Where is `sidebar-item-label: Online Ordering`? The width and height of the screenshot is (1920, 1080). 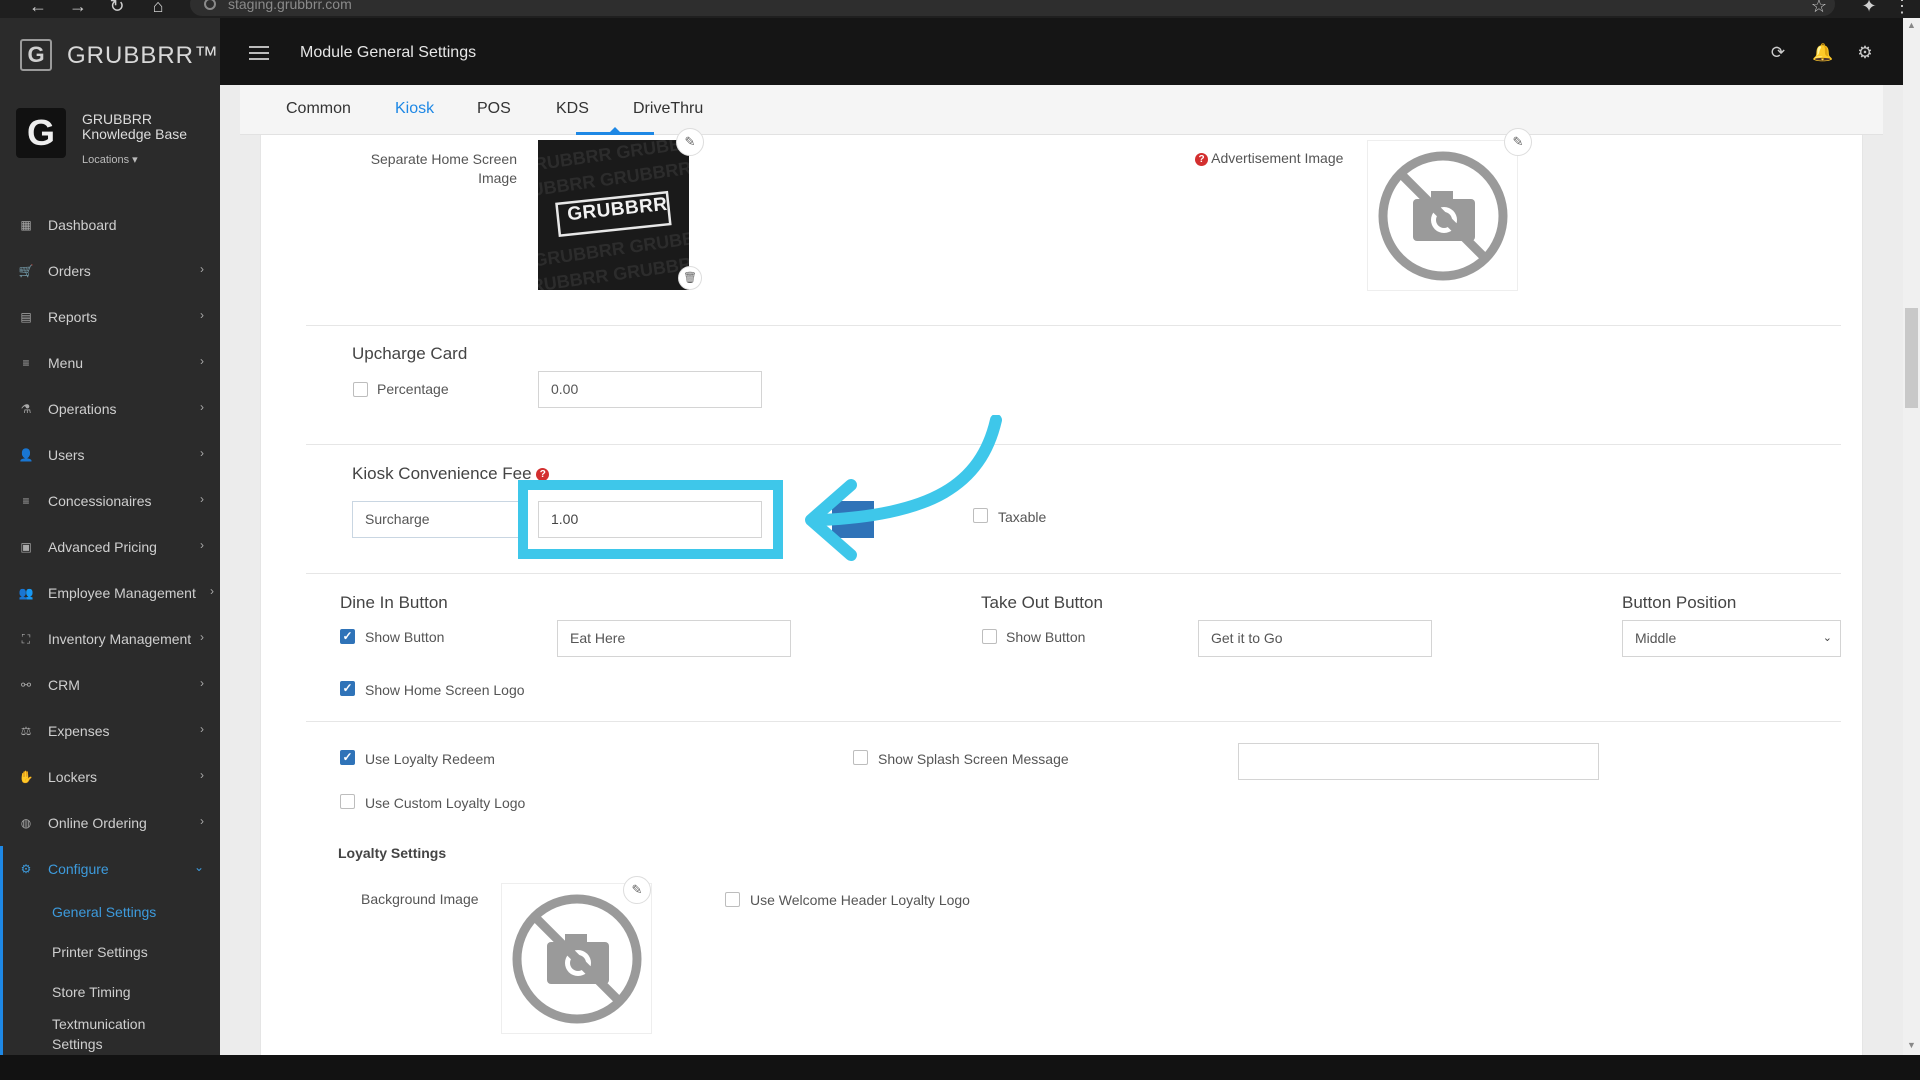 sidebar-item-label: Online Ordering is located at coordinates (97, 823).